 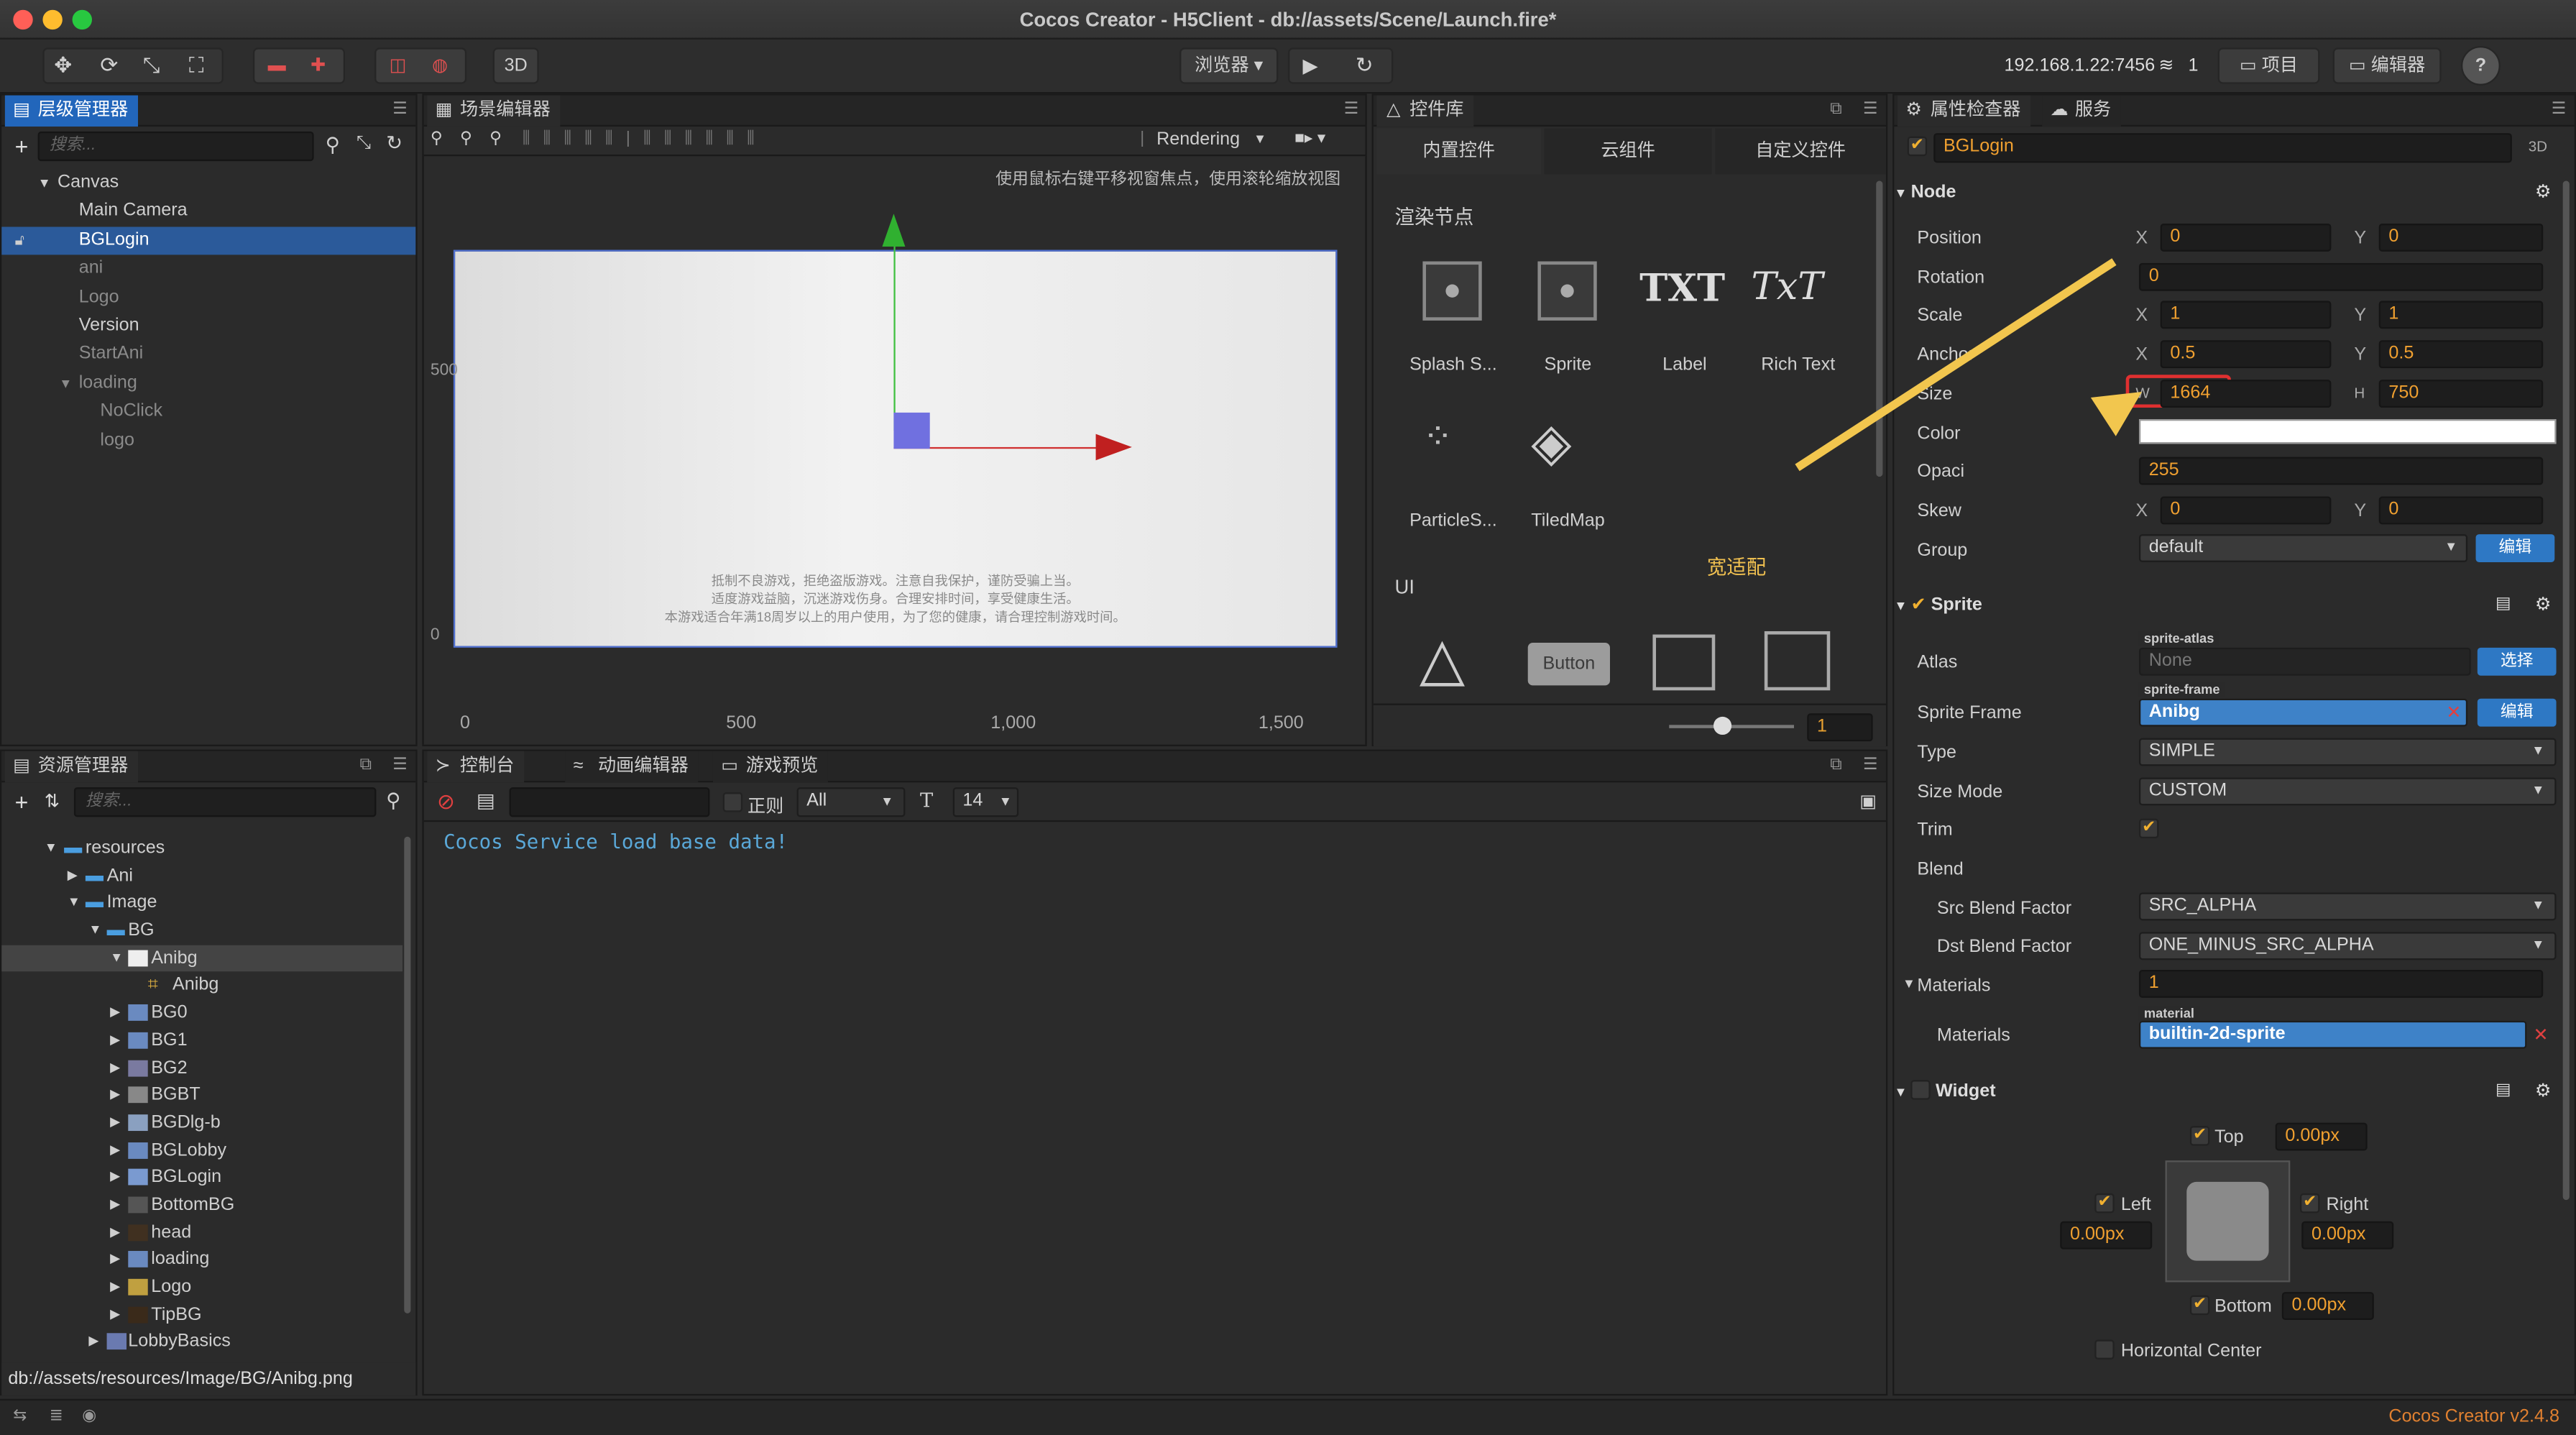 I want to click on atlas-select-button: 选择, so click(x=2517, y=661).